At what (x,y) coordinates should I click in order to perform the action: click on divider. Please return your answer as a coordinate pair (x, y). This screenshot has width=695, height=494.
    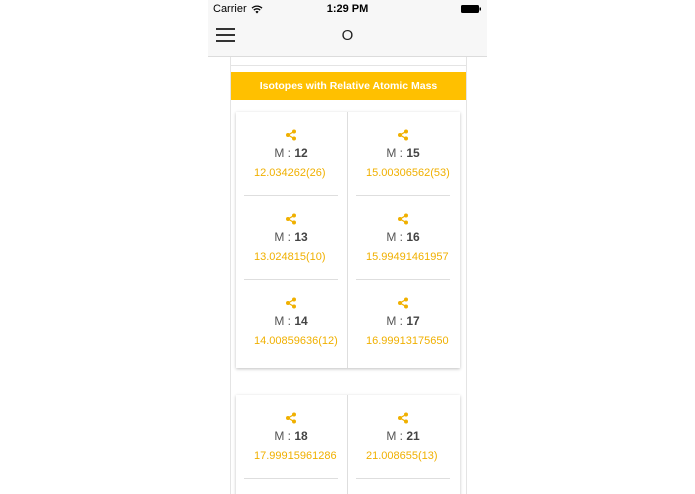
    Looking at the image, I should click on (348, 65).